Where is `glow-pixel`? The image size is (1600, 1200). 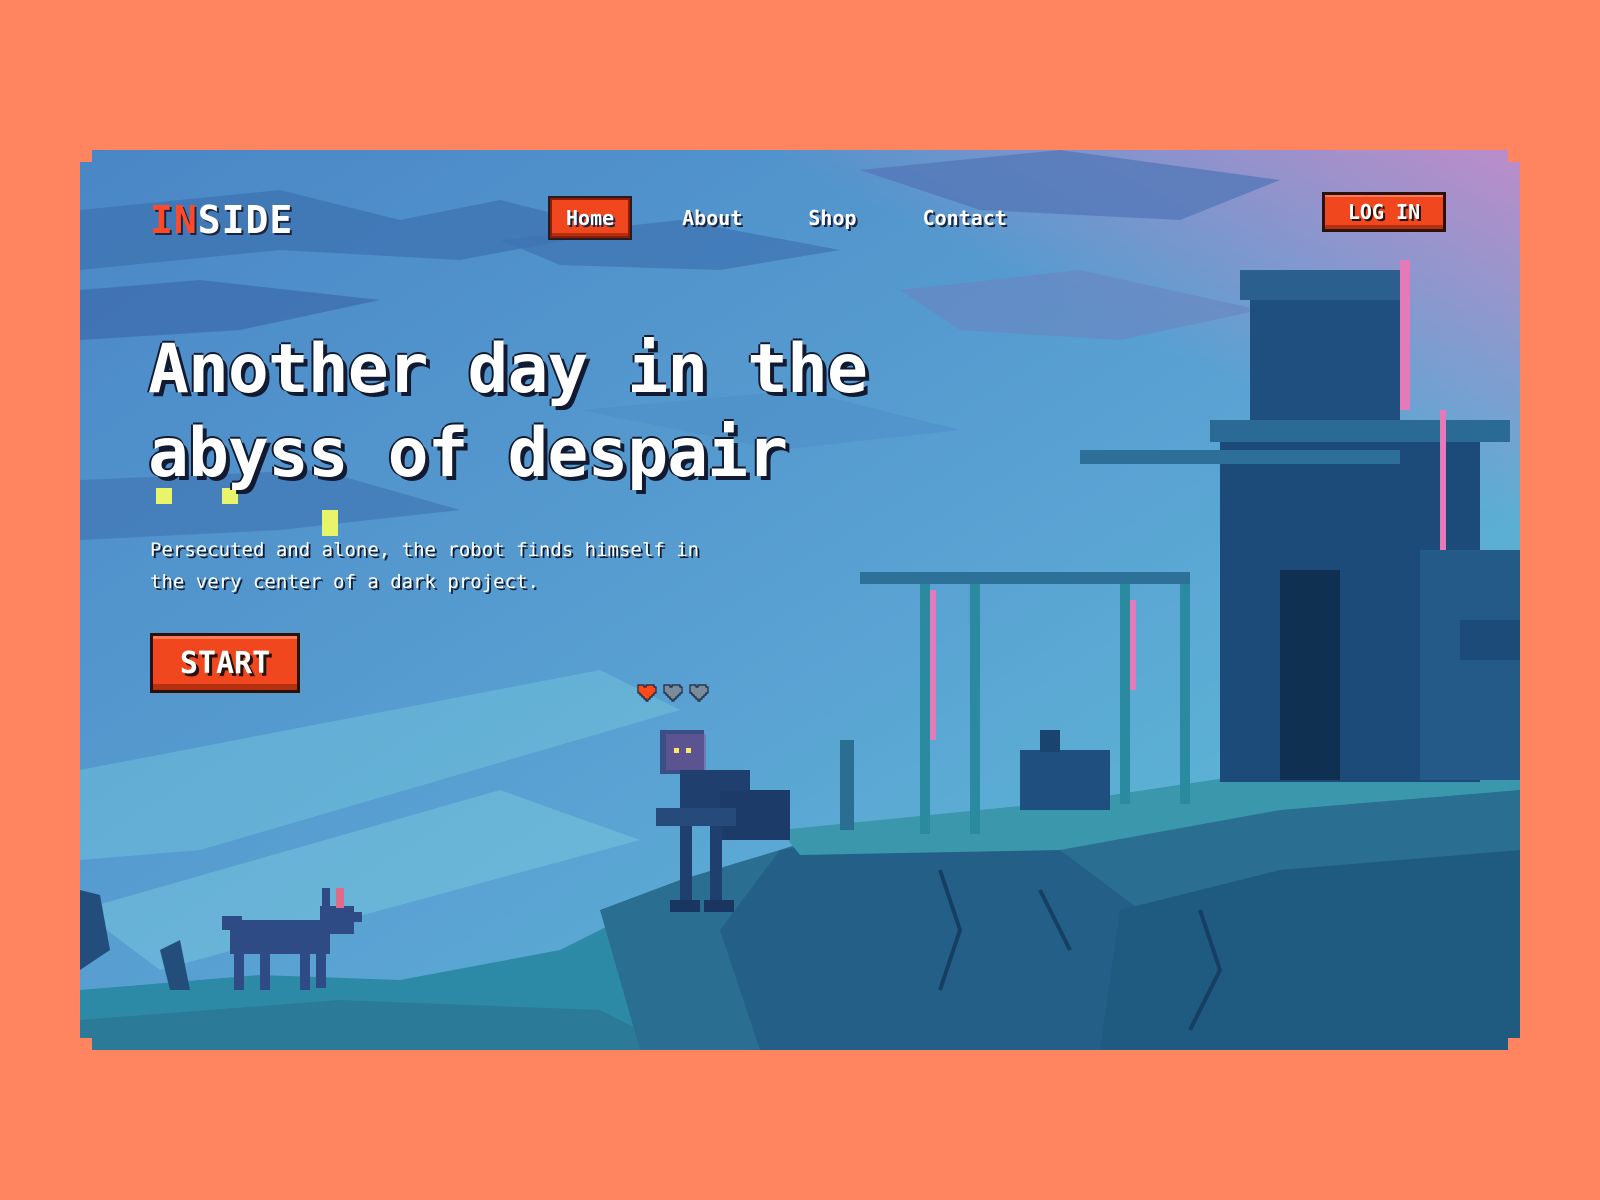
glow-pixel is located at coordinates (330, 523).